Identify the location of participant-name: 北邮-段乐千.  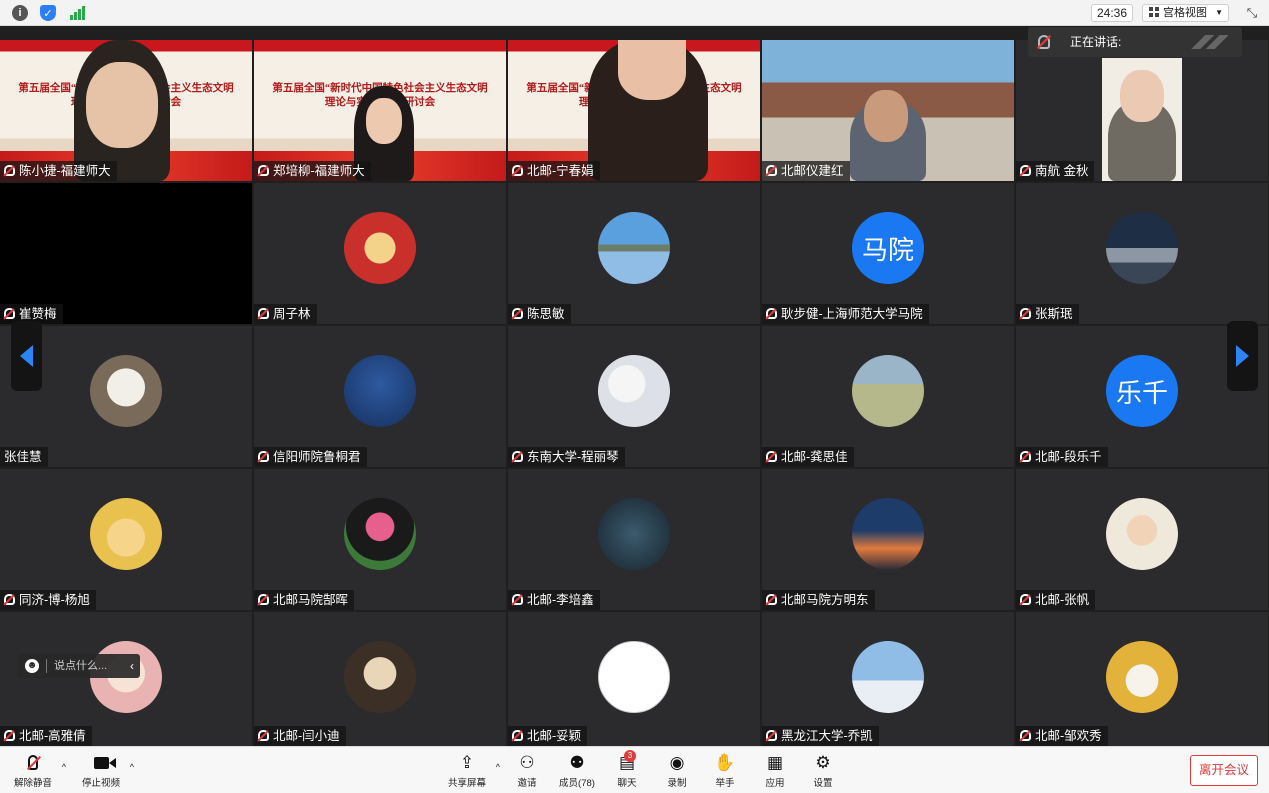
(1062, 457).